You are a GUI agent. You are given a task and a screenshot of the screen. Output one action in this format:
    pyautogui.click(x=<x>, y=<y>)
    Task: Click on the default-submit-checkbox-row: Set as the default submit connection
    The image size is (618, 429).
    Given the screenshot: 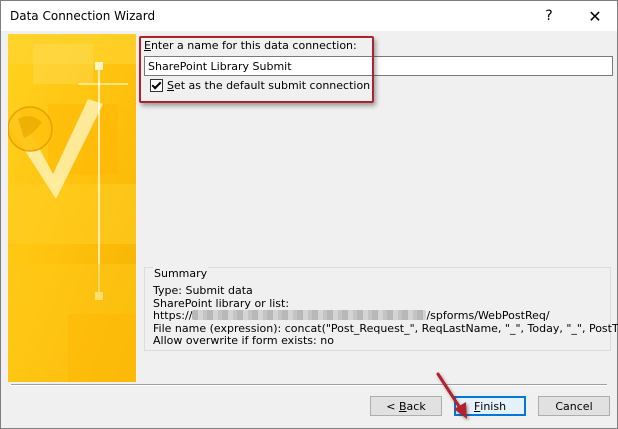 What is the action you would take?
    pyautogui.click(x=260, y=85)
    